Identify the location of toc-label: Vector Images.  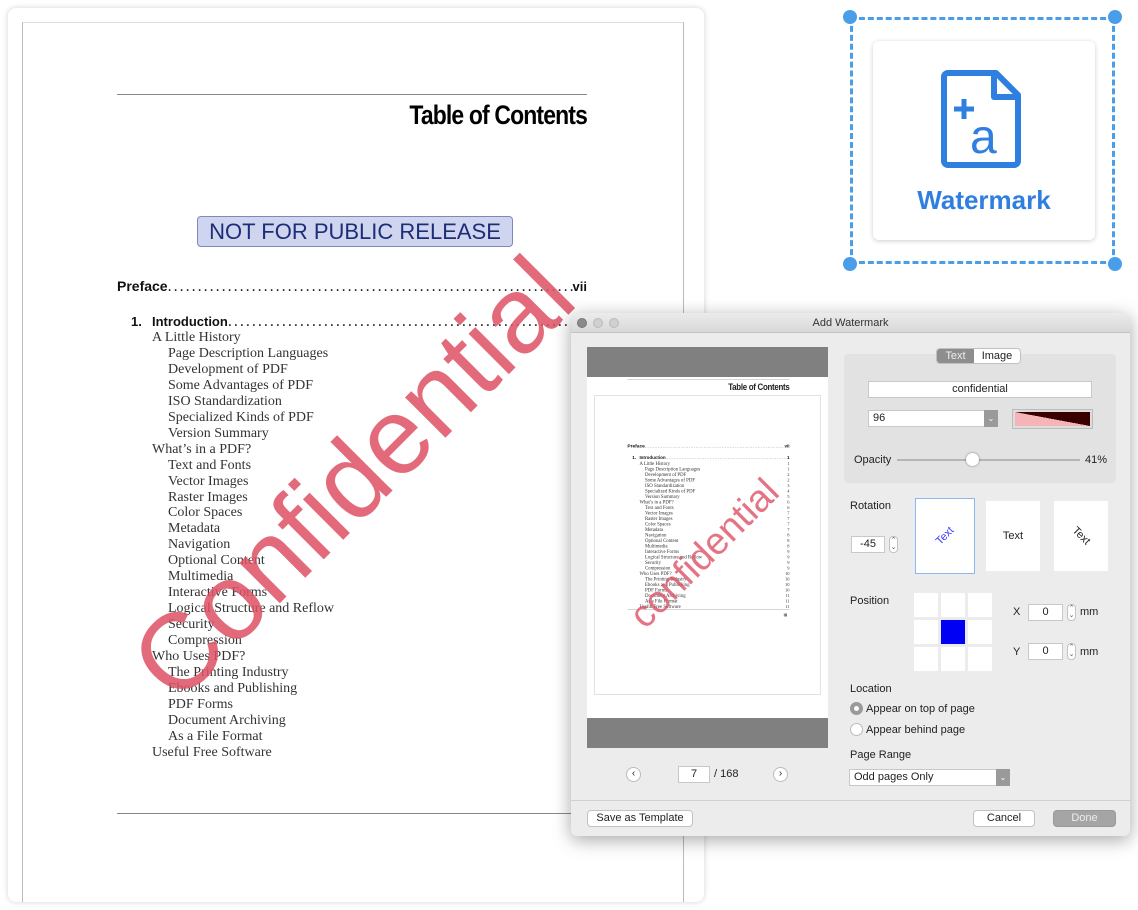
(208, 481).